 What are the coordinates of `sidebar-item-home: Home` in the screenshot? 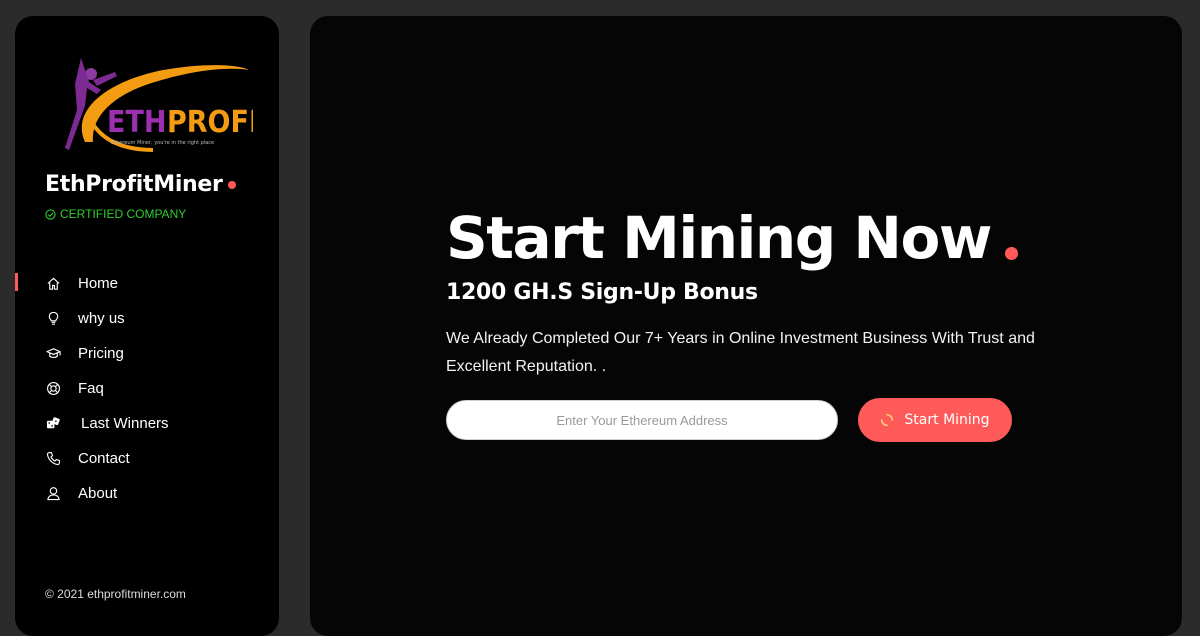 It's located at (147, 283).